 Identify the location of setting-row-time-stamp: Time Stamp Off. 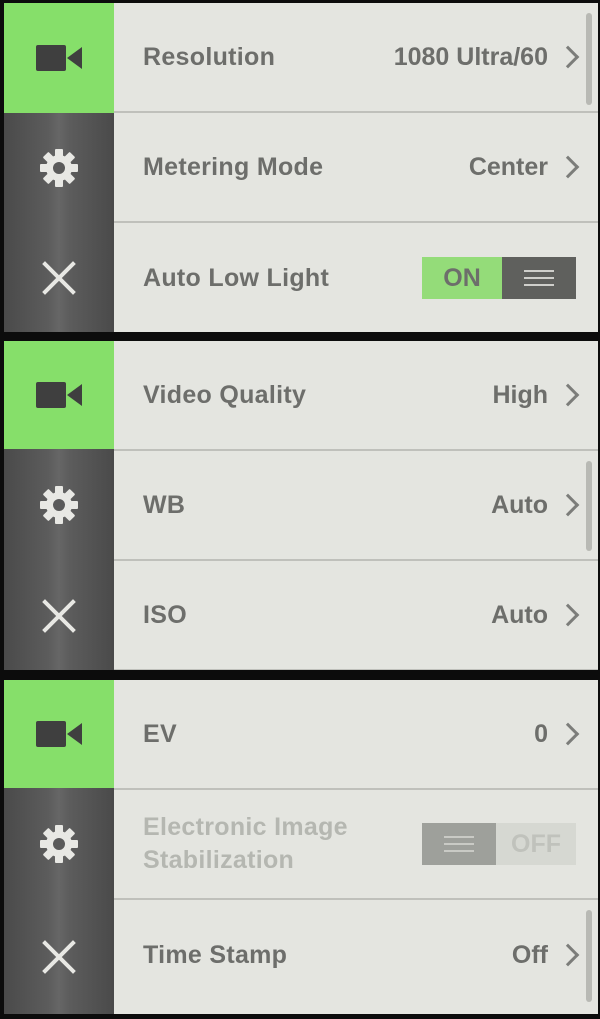
(356, 955).